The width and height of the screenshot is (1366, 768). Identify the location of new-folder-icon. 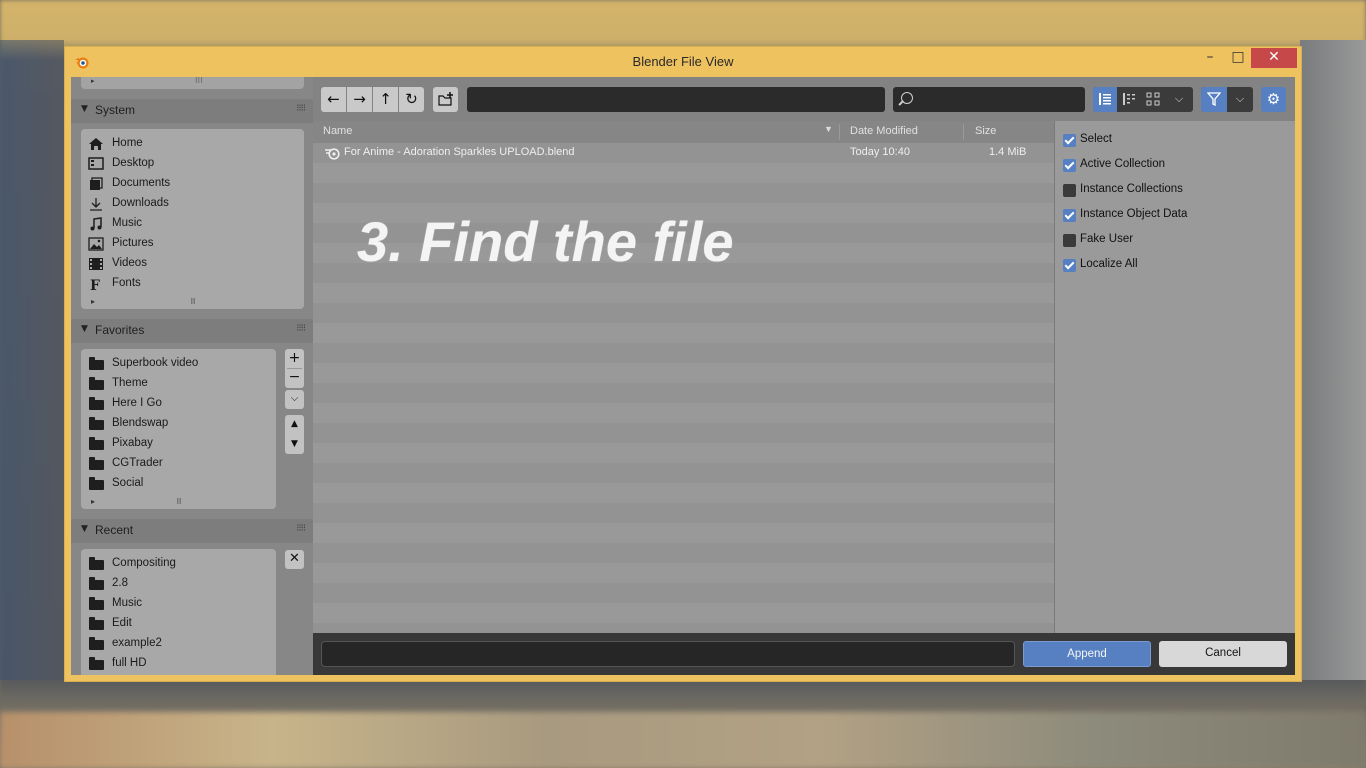
(445, 99).